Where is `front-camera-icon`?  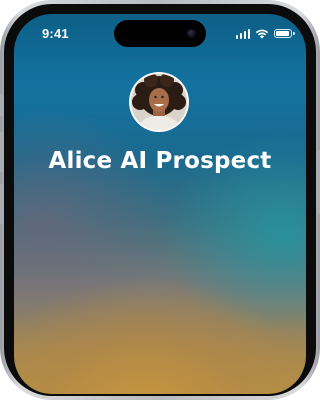 front-camera-icon is located at coordinates (191, 33).